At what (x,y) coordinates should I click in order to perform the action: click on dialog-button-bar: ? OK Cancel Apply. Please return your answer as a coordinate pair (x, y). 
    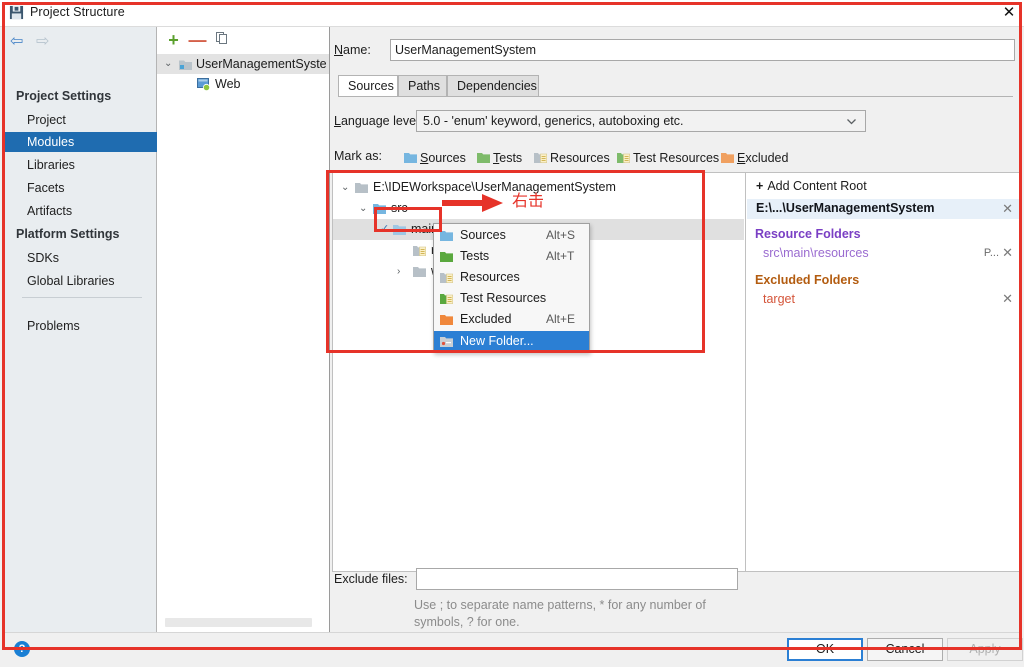
    Looking at the image, I should click on (512, 648).